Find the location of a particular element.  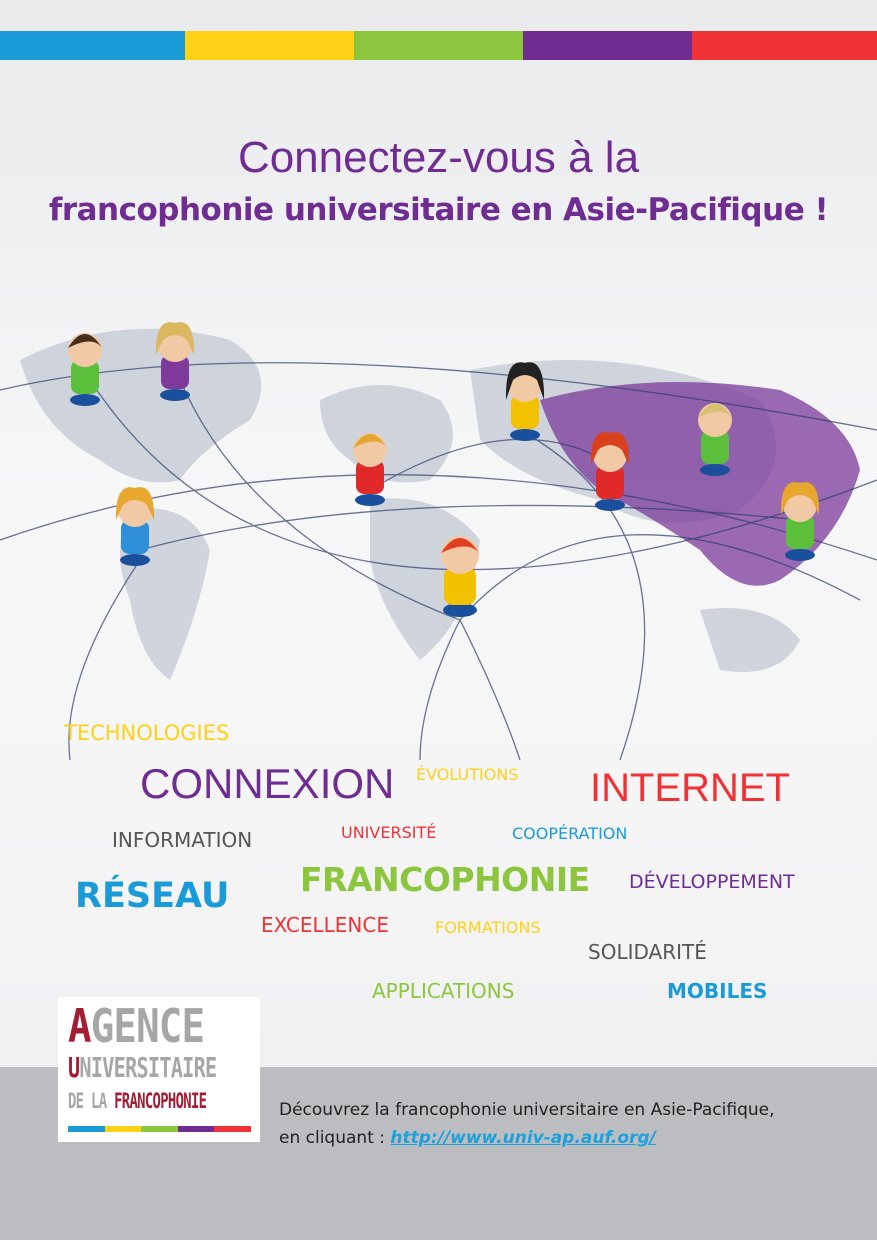

color-stripe-purple is located at coordinates (607, 45).